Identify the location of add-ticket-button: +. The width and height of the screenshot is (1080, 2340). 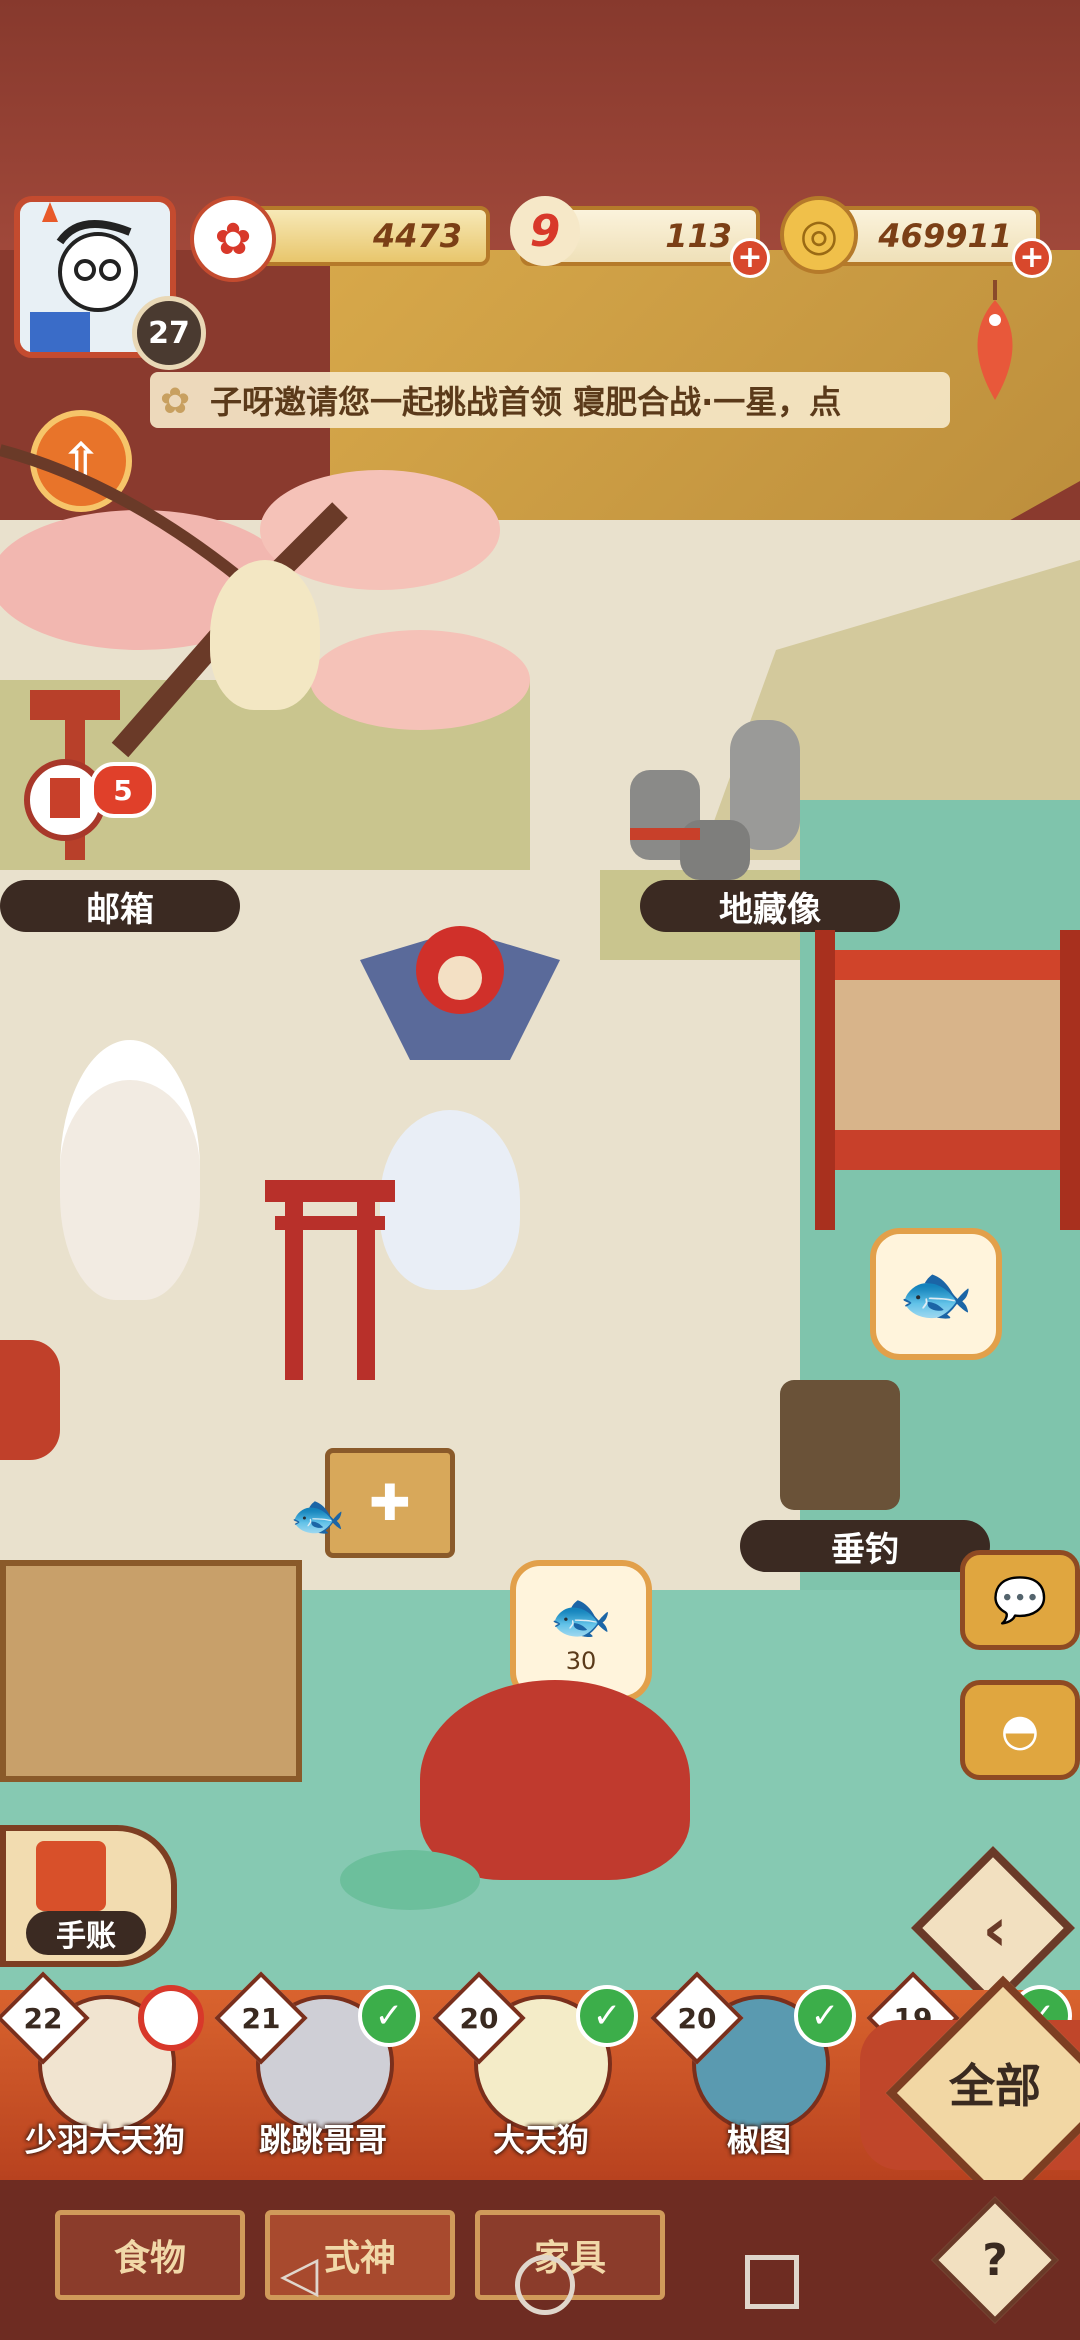
(750, 258).